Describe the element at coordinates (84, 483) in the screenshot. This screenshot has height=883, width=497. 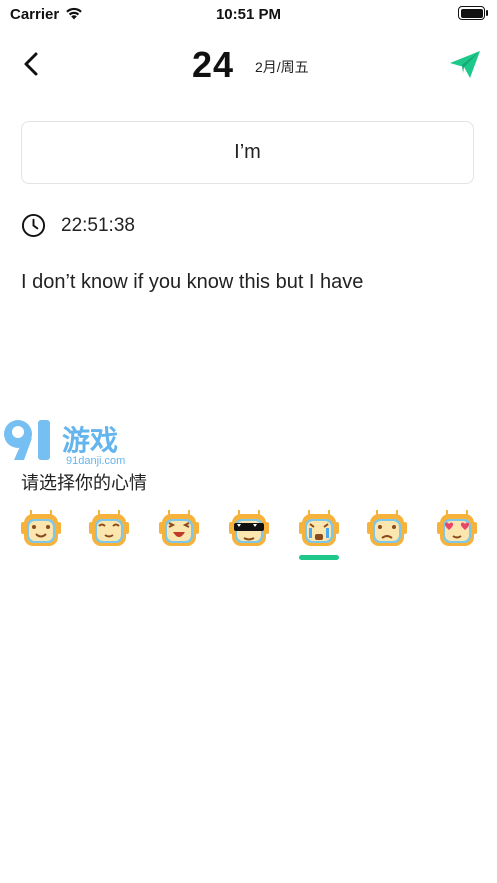
I see `mood-label: 请选择你的心情` at that location.